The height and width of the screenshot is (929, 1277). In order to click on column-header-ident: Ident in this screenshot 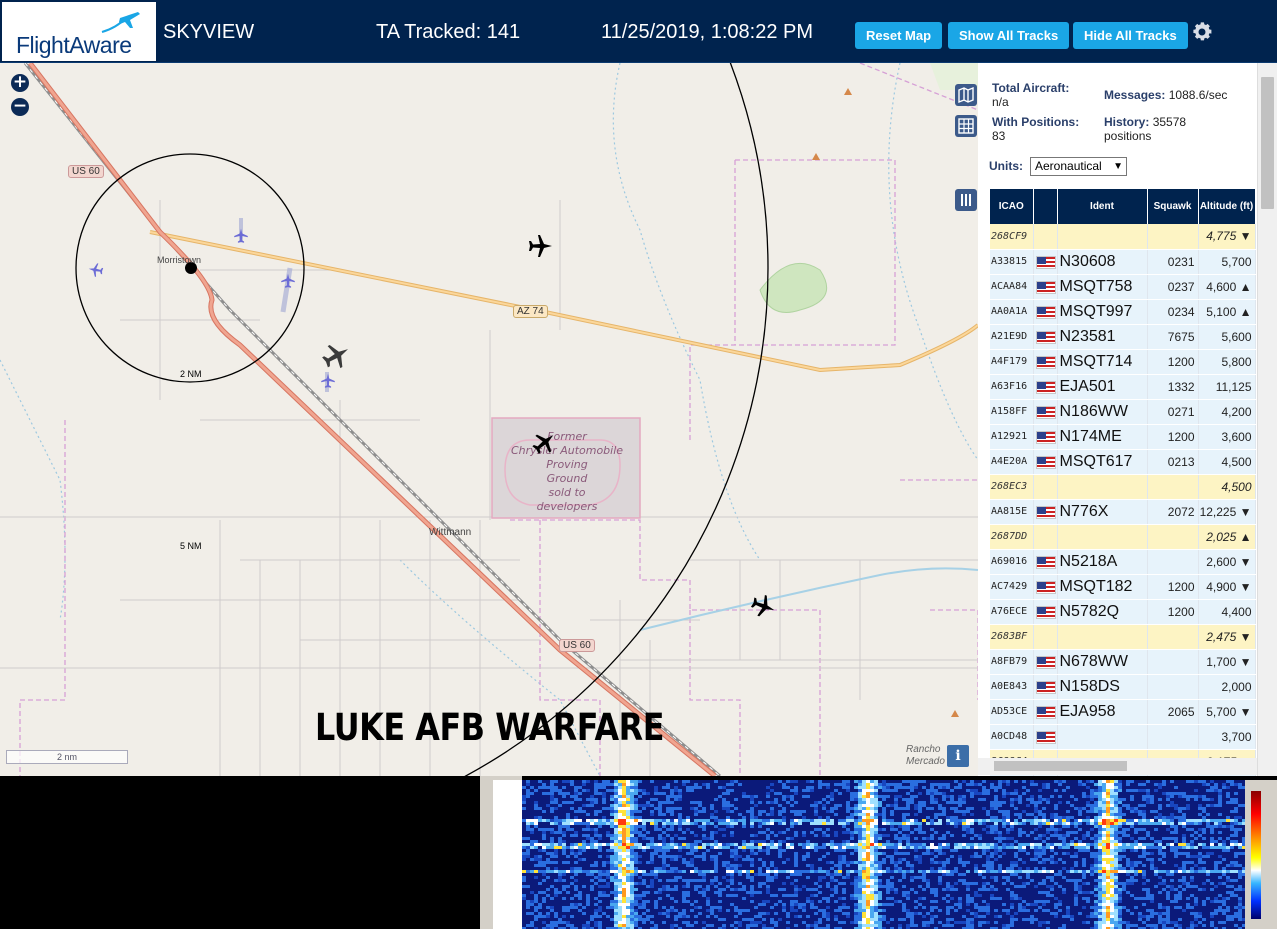, I will do `click(1102, 206)`.